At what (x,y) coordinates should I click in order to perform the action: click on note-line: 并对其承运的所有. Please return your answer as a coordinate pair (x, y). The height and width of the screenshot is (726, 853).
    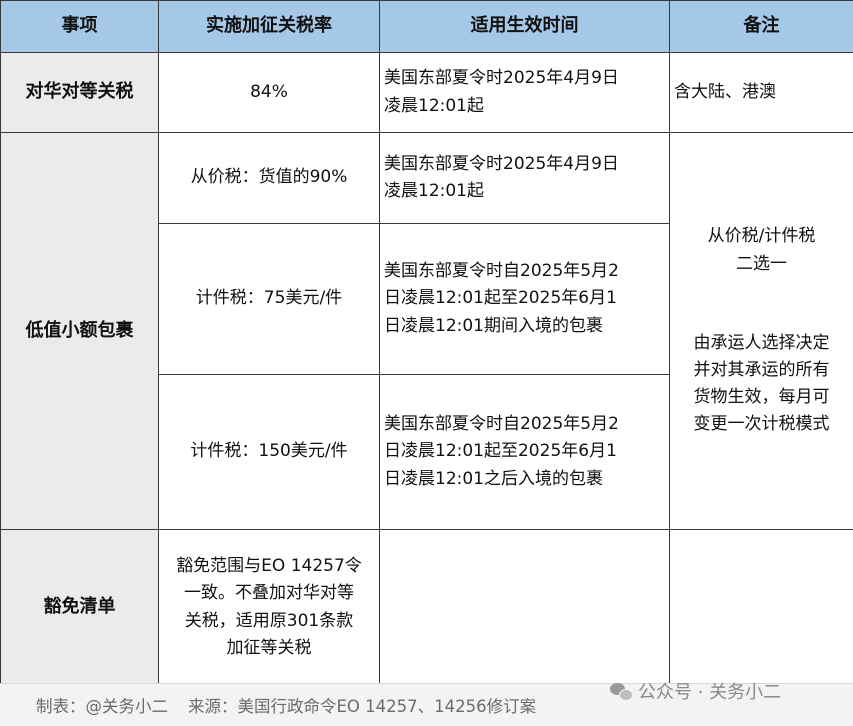
    Looking at the image, I should click on (761, 370).